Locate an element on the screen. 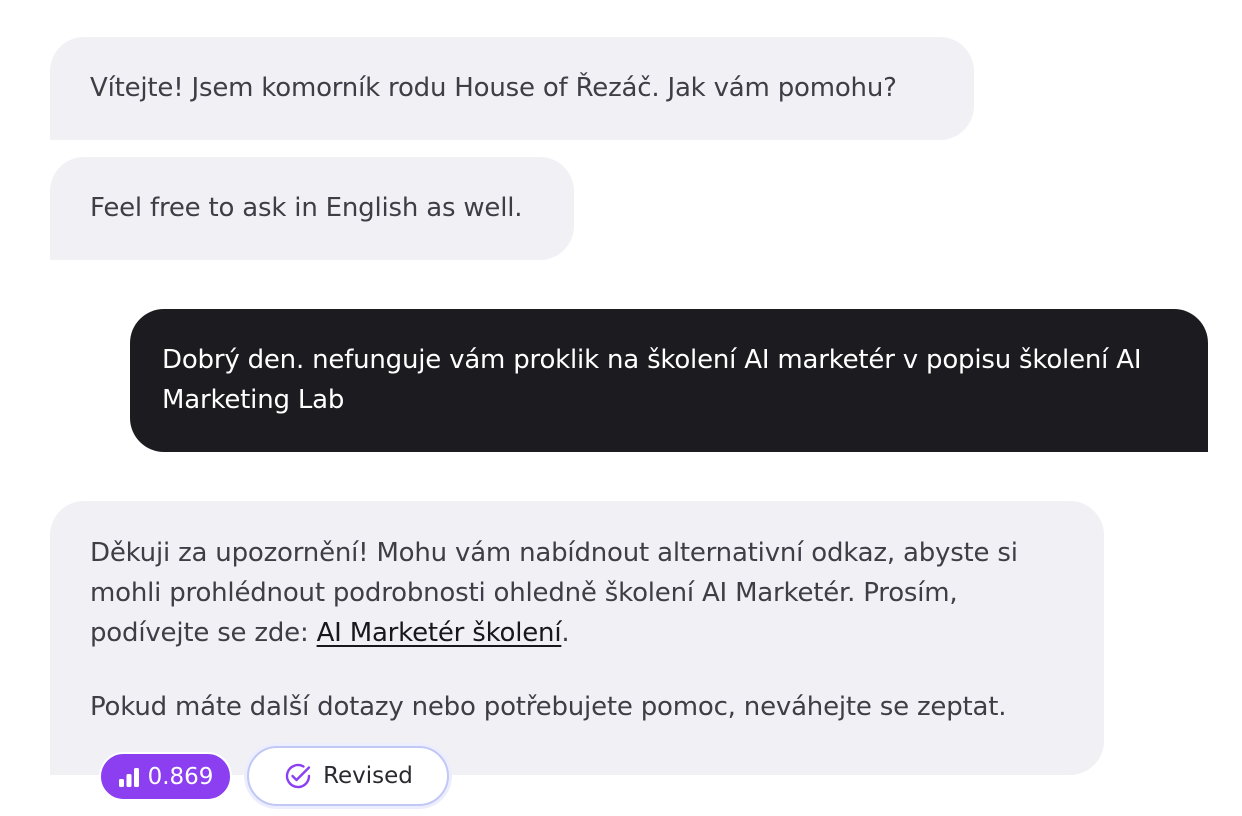  score-value: 0.869 is located at coordinates (180, 776).